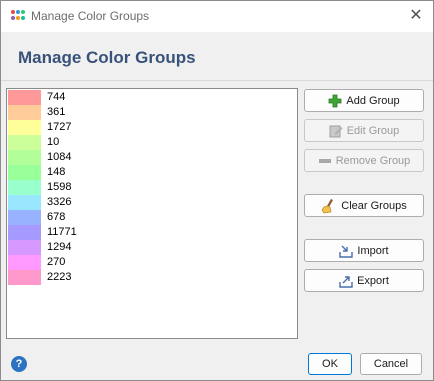 This screenshot has height=381, width=434. Describe the element at coordinates (346, 251) in the screenshot. I see `import-icon` at that location.